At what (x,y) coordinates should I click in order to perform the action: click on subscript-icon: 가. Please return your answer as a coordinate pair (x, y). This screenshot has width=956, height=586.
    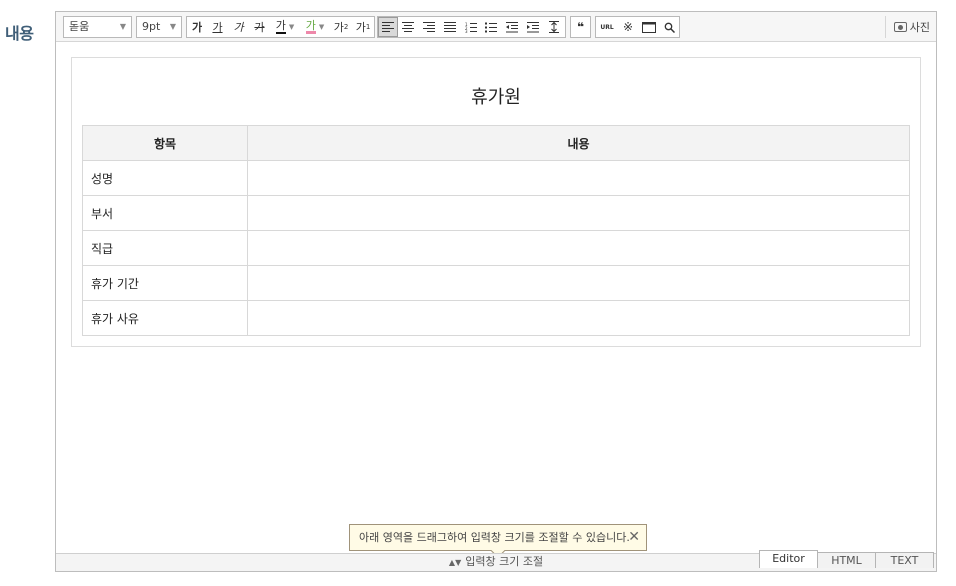
    Looking at the image, I should click on (360, 27).